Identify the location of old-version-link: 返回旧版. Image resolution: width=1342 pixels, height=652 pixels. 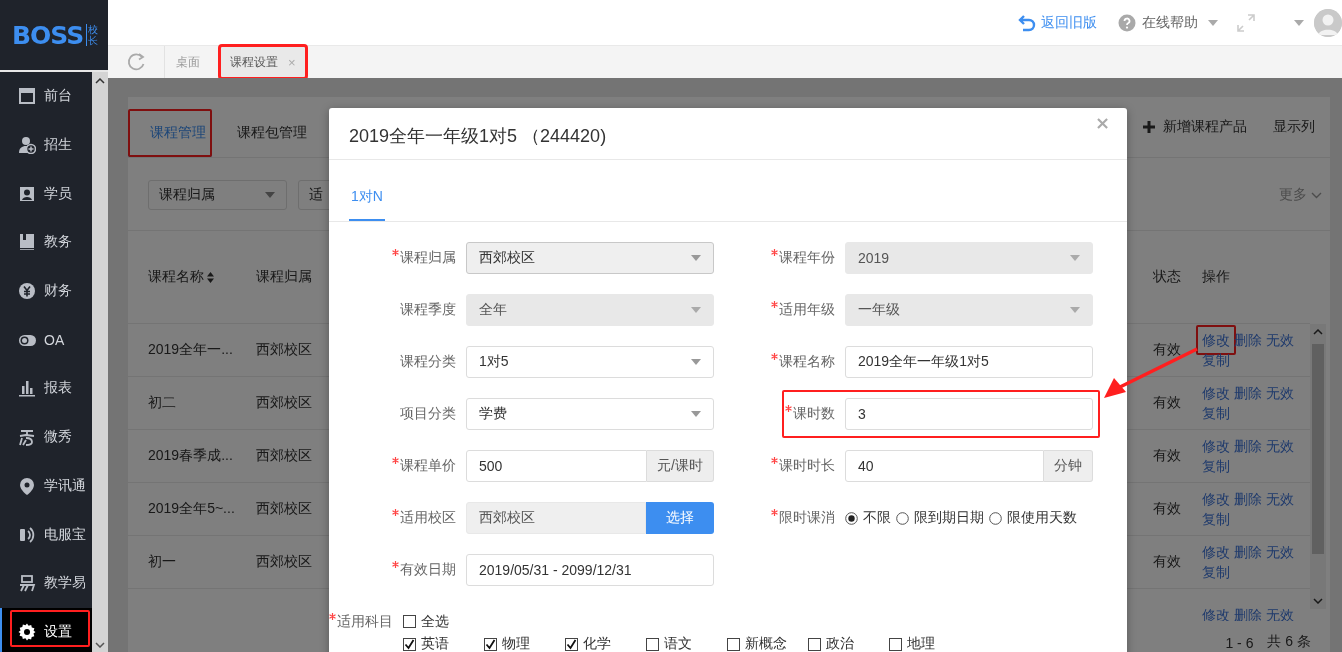
(1057, 22).